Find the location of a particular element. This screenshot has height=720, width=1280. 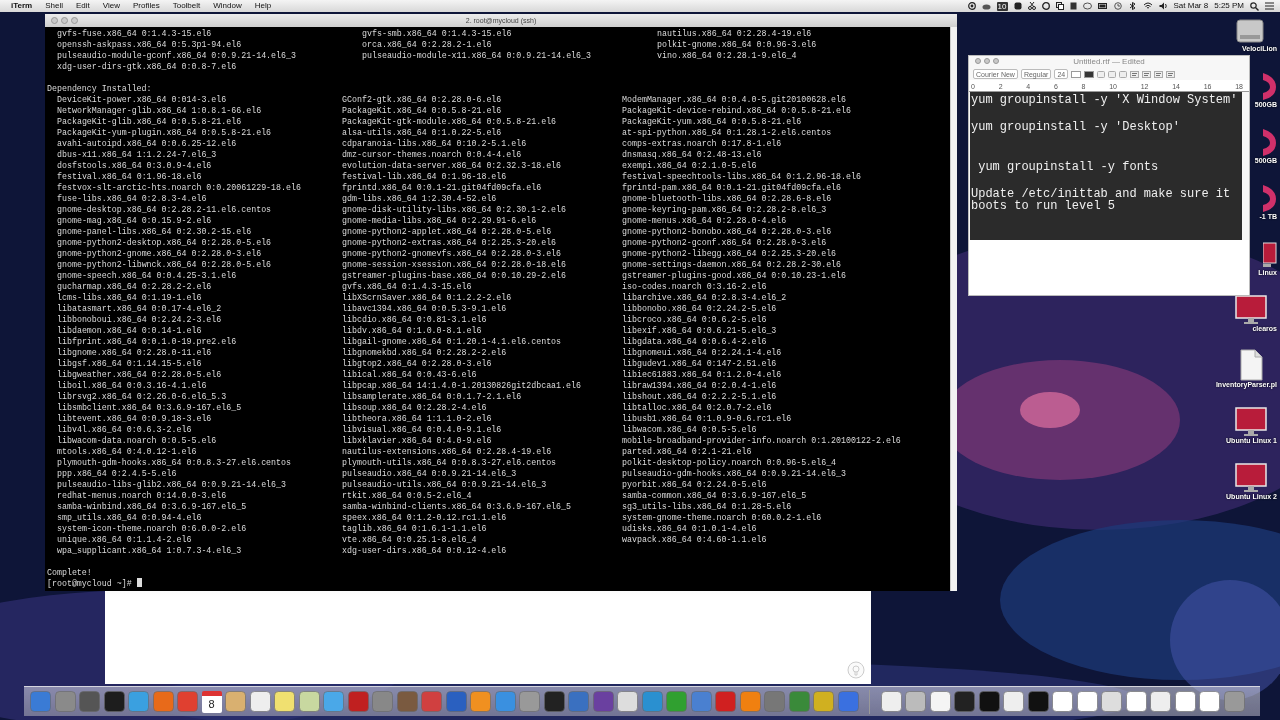

package-line: unique.x86_64 0:1.1.4-2.el6 is located at coordinates (124, 539).